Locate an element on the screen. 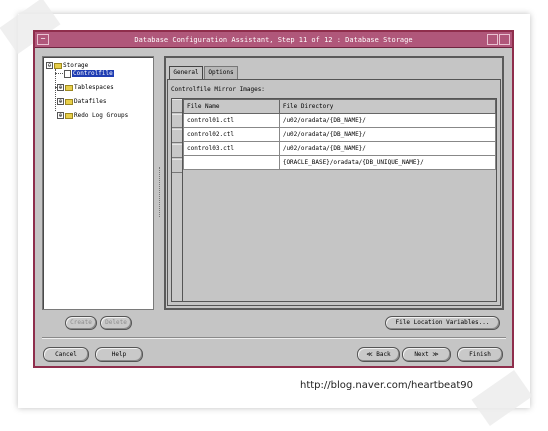 Image resolution: width=548 pixels, height=431 pixels. row-header-column is located at coordinates (177, 200).